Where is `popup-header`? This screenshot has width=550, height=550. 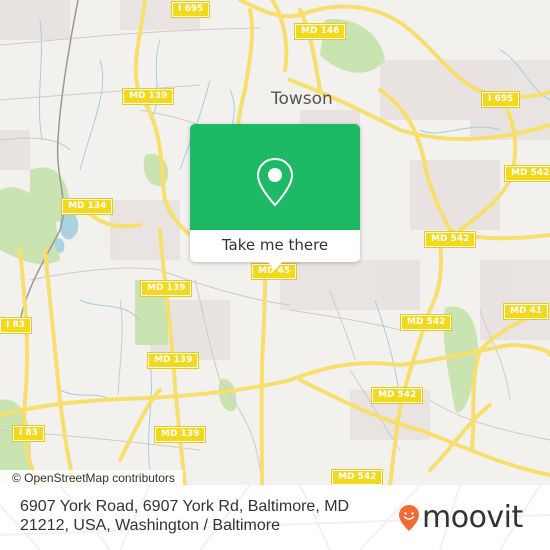 popup-header is located at coordinates (275, 177).